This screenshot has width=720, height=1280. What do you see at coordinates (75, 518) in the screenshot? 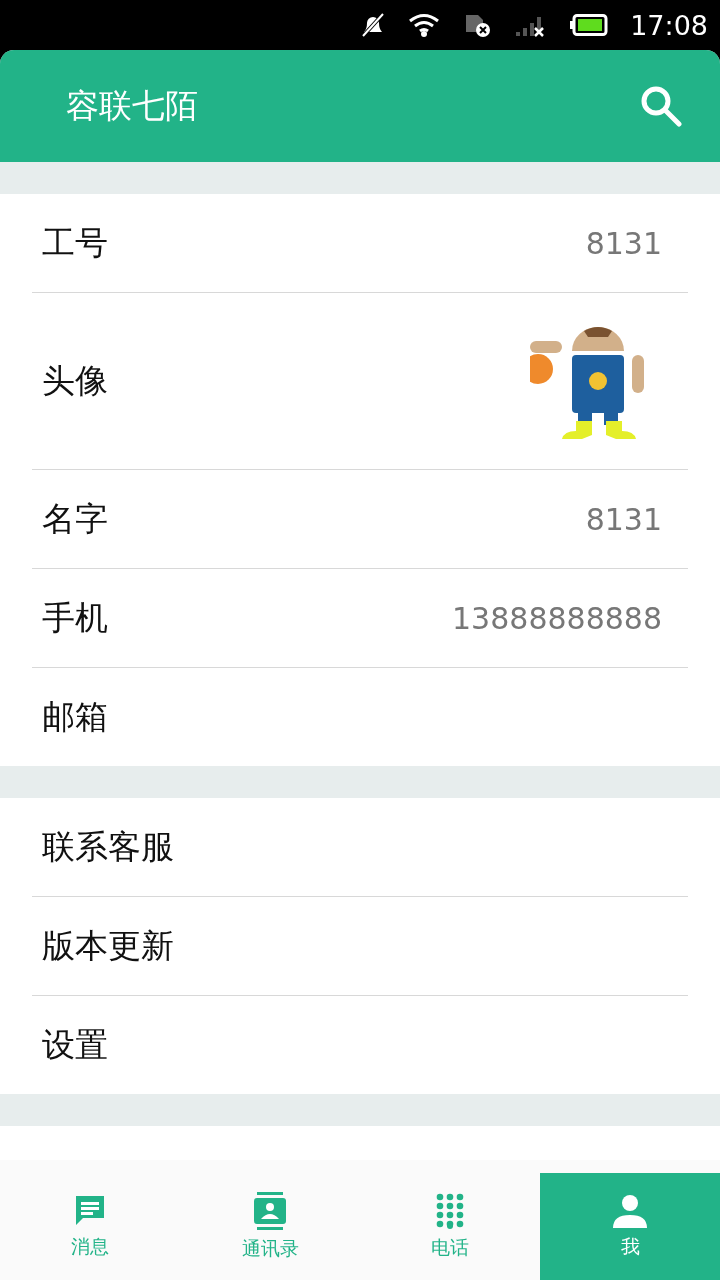
I see `row-label: 名字` at bounding box center [75, 518].